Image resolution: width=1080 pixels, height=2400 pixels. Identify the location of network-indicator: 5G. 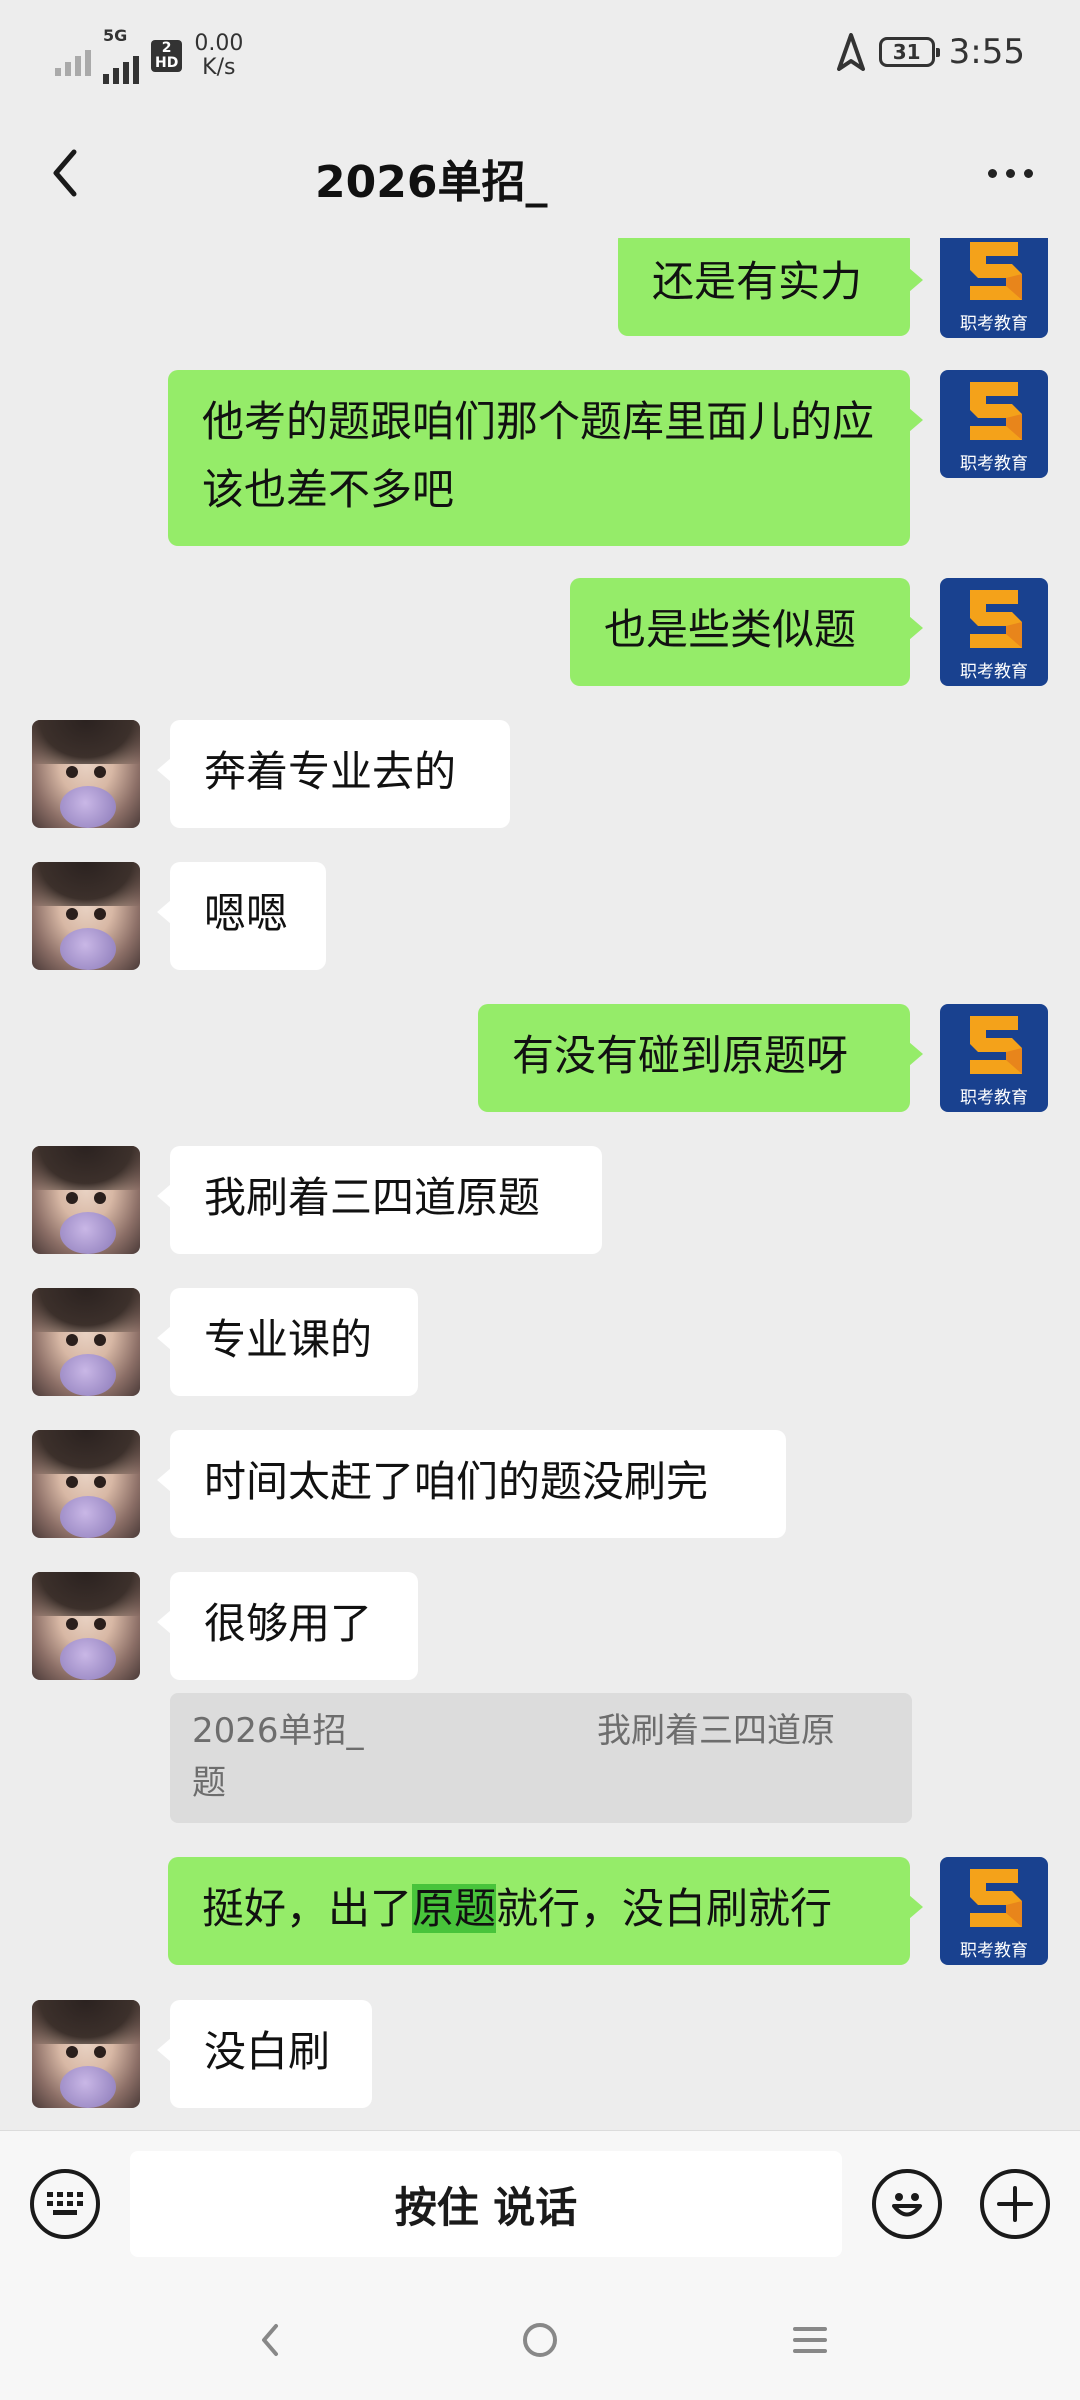
(121, 56).